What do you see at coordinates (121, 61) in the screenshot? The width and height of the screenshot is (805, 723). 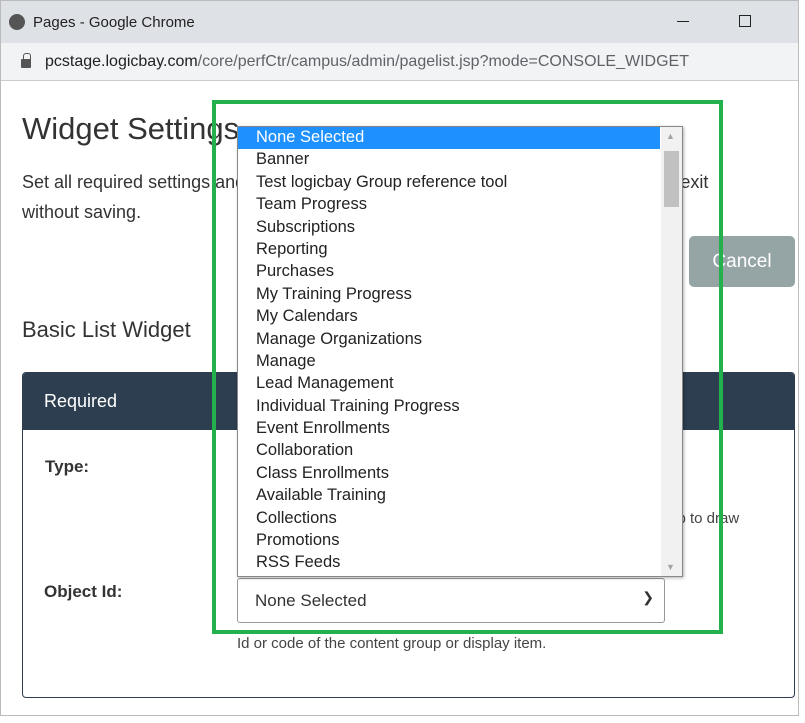 I see `url-host: pcstage.logicbay.com` at bounding box center [121, 61].